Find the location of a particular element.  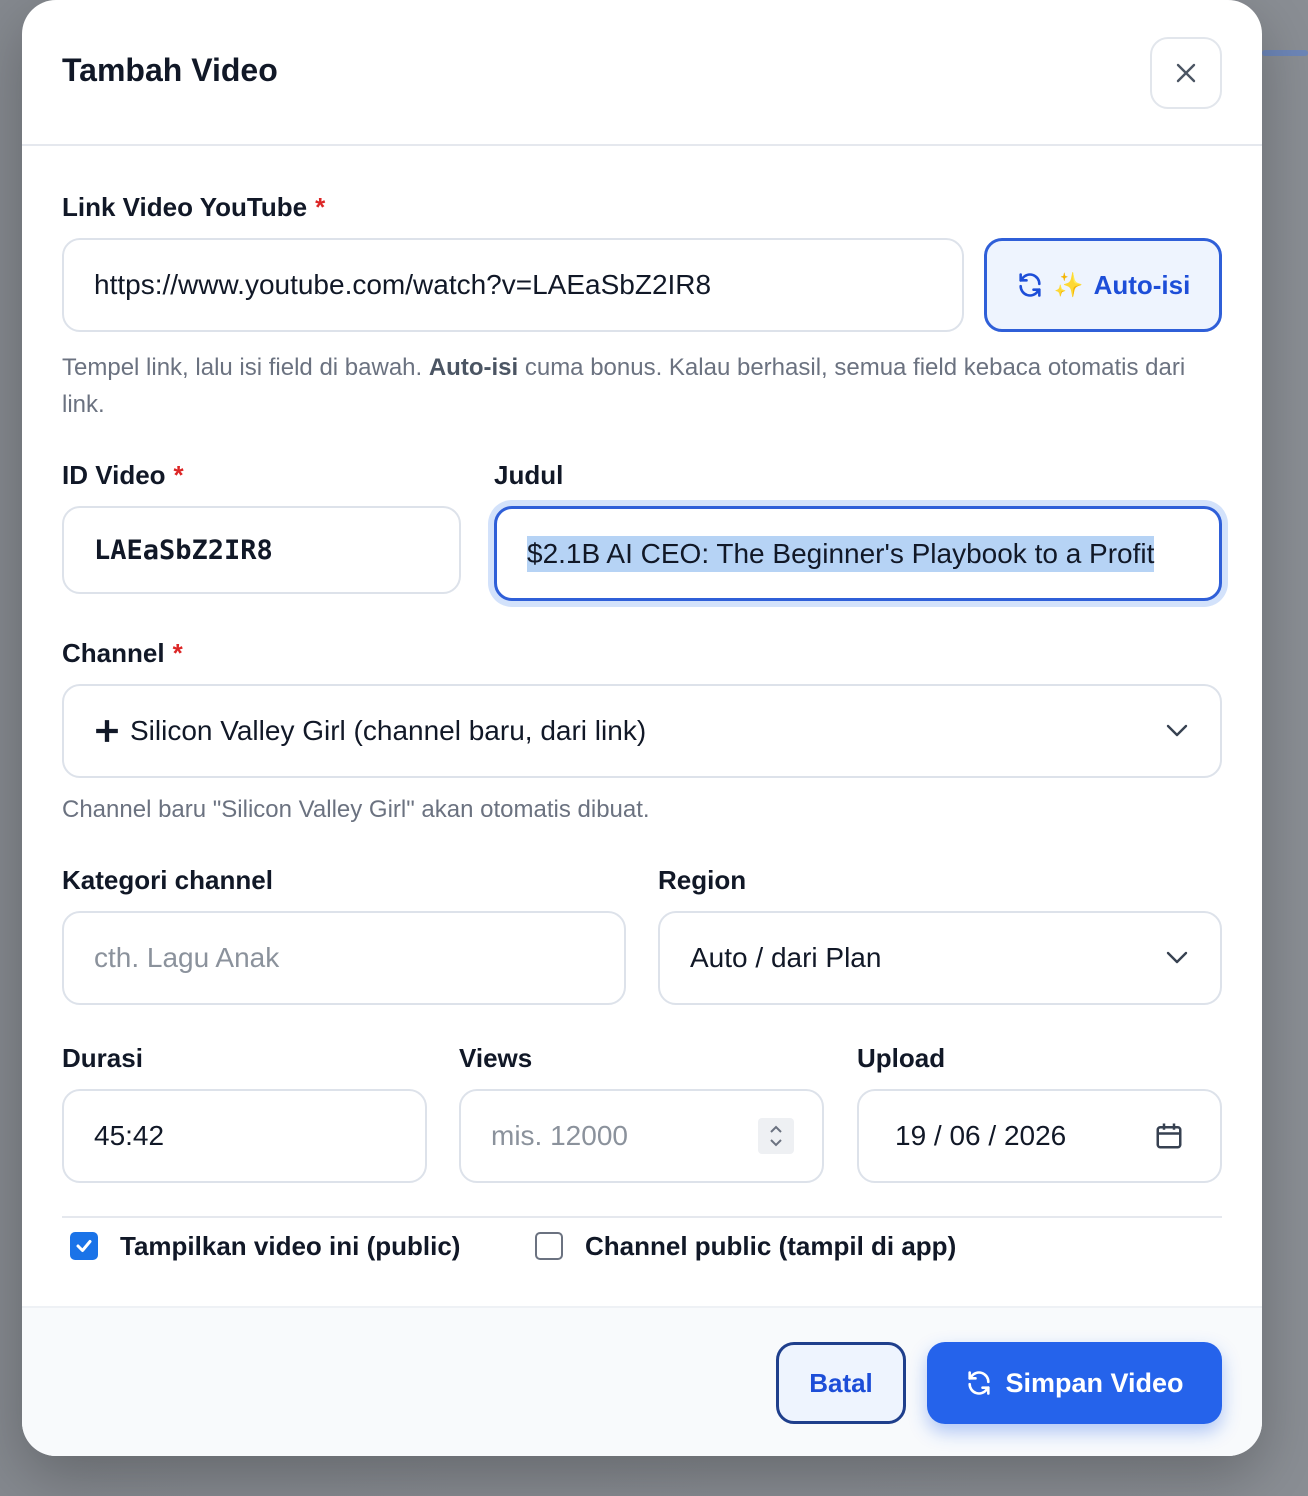

link-label: Link Video YouTube * is located at coordinates (193, 207).